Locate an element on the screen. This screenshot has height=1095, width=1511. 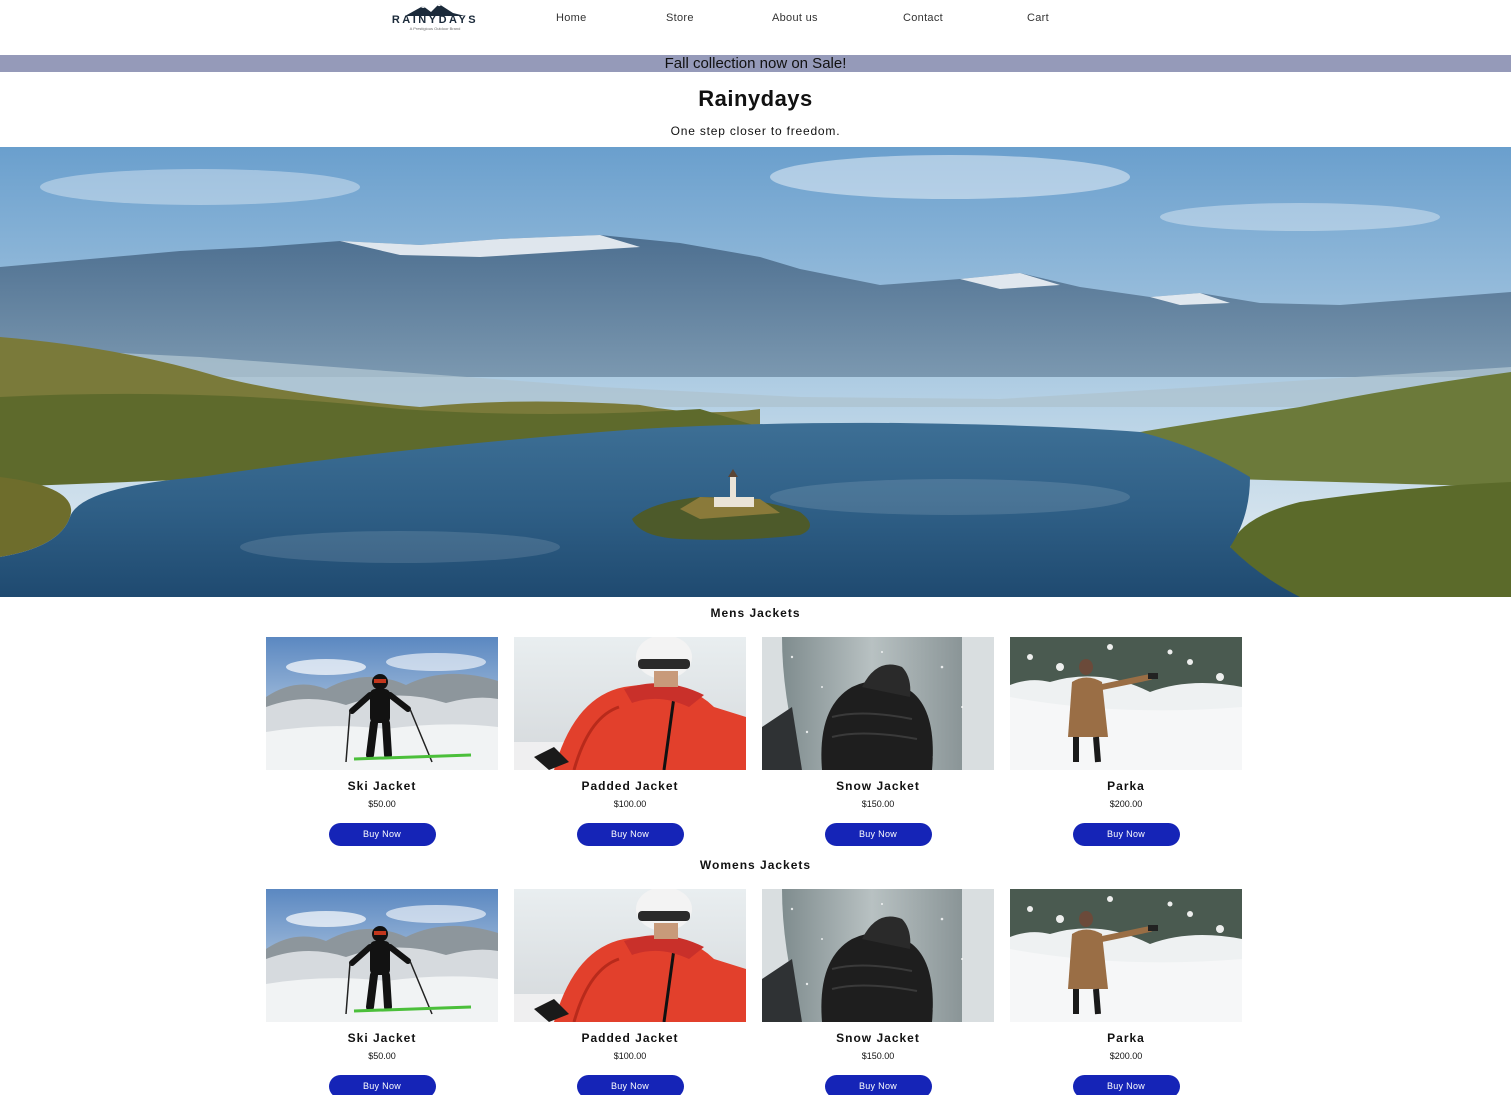
site-logo: RAINYDAYS A Prestigious Outdoor Brand is located at coordinates (435, 20).